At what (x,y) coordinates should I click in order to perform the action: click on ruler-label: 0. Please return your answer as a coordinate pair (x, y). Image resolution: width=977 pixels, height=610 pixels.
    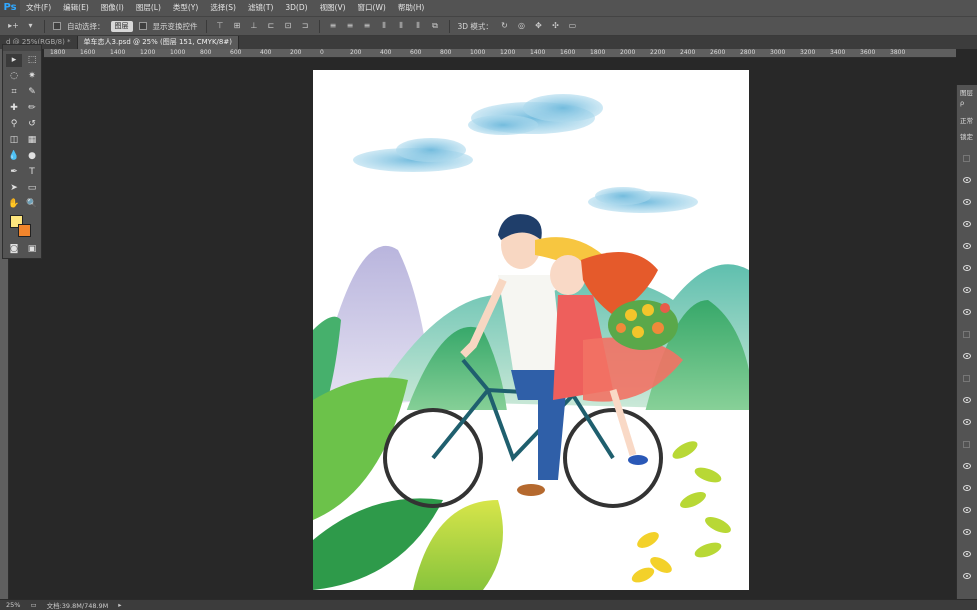
    Looking at the image, I should click on (322, 52).